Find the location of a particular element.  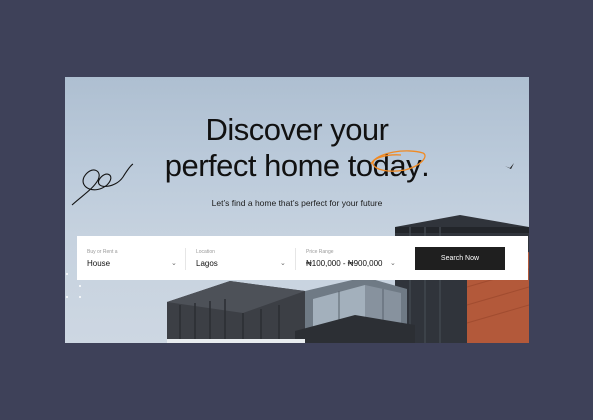

headline-prefix: perfect home to is located at coordinates (268, 165).